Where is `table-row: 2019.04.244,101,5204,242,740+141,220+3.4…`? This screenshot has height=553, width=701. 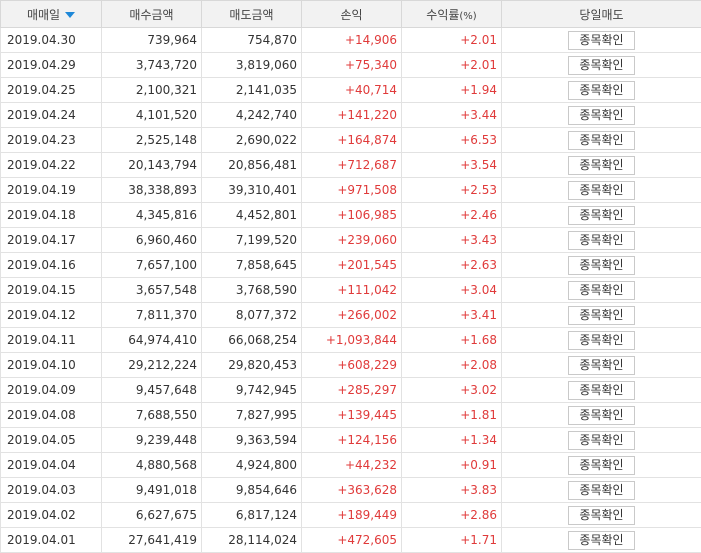
table-row: 2019.04.244,101,5204,242,740+141,220+3.4… is located at coordinates (351, 115).